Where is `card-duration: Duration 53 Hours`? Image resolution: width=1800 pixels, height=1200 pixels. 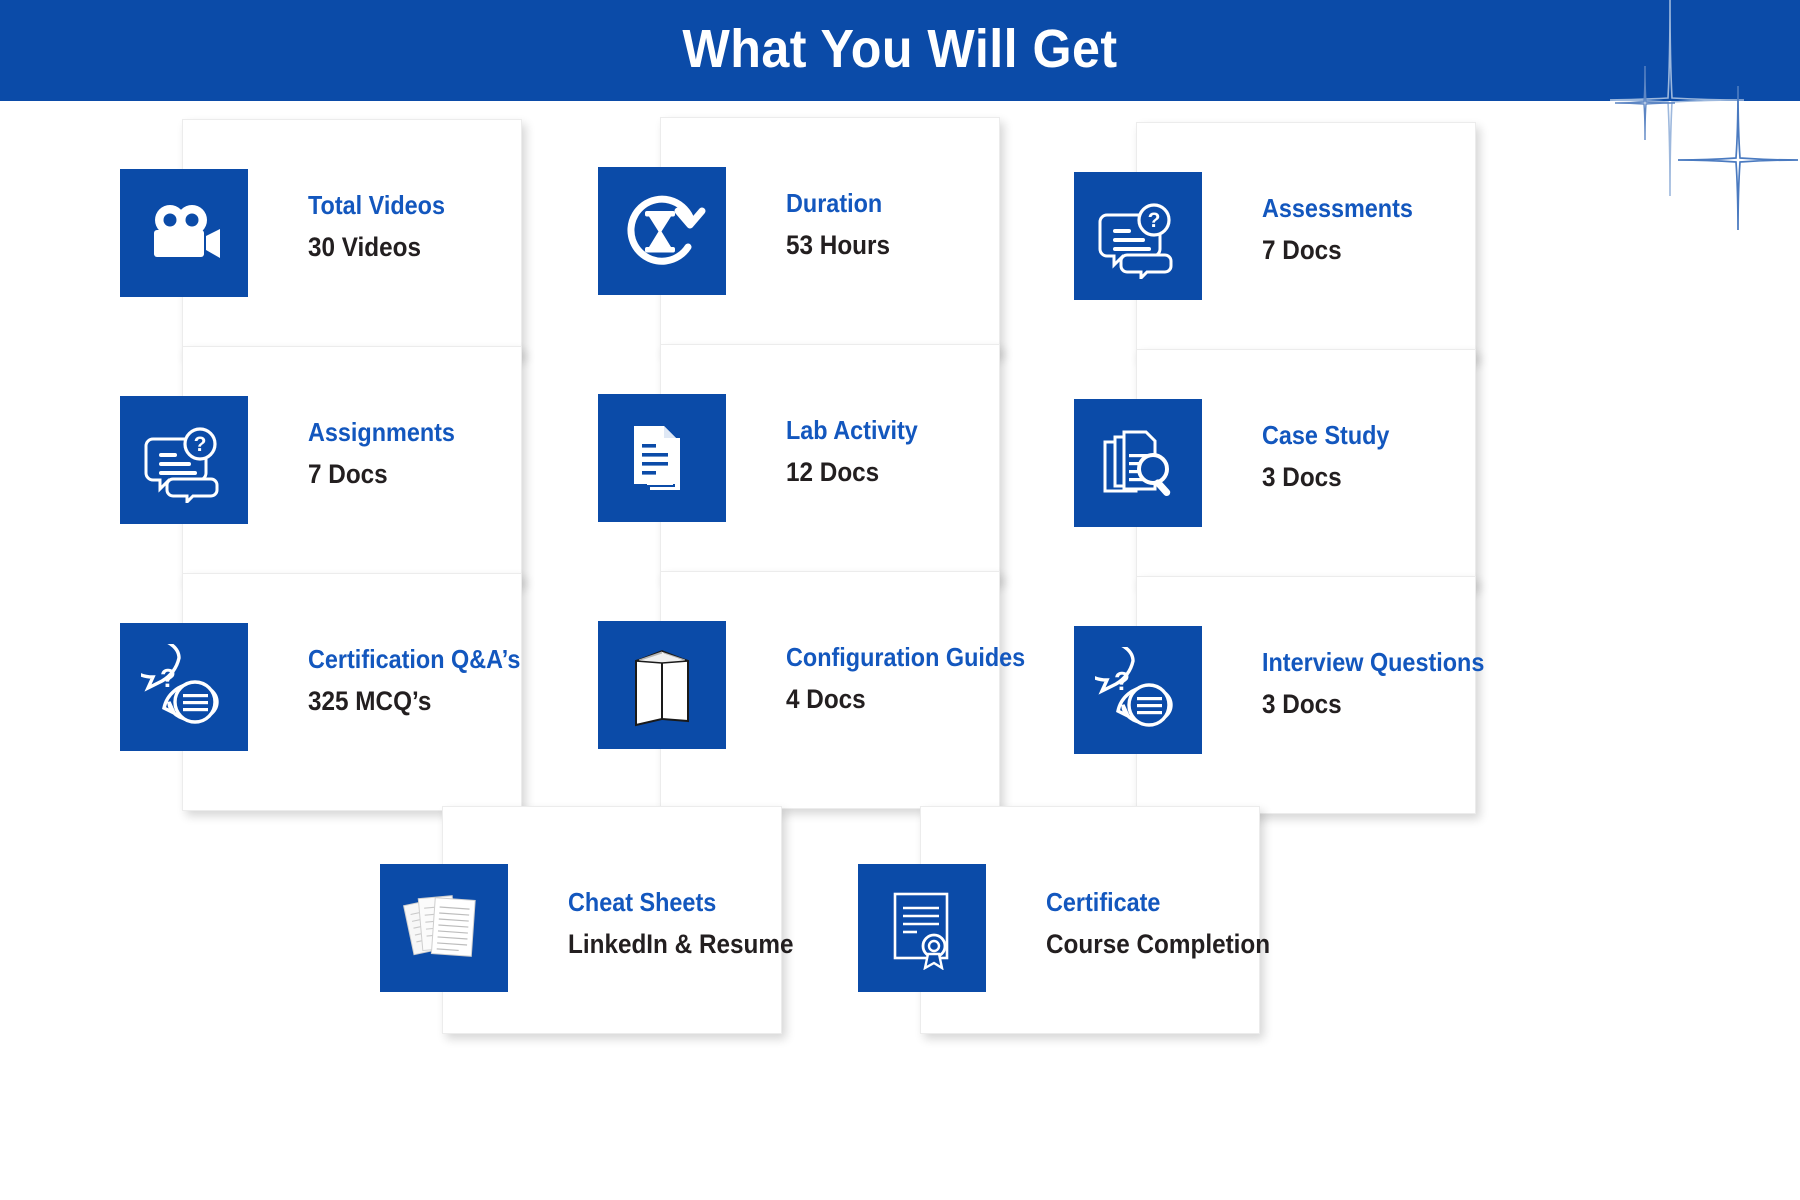
card-duration: Duration 53 Hours is located at coordinates (799, 236).